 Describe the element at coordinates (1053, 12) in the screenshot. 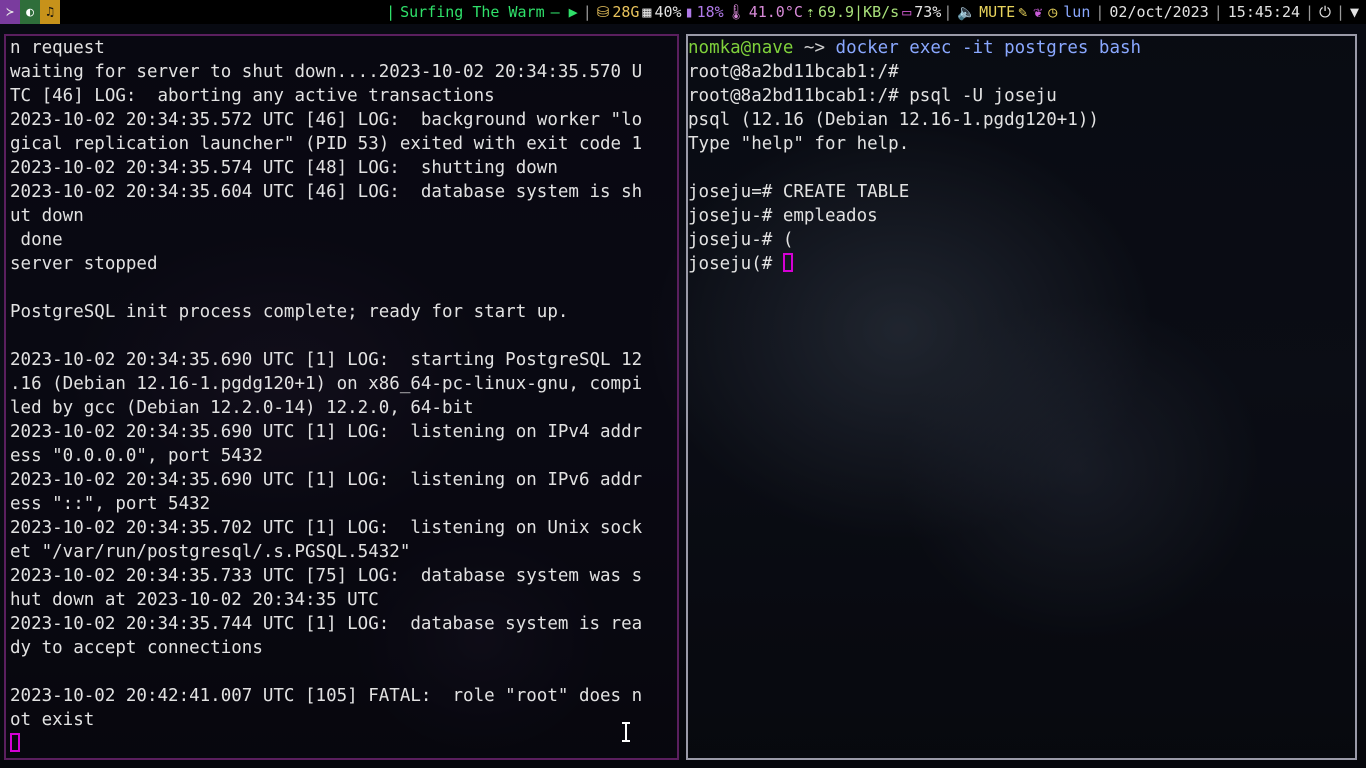

I see `clock-icon: ◷` at that location.